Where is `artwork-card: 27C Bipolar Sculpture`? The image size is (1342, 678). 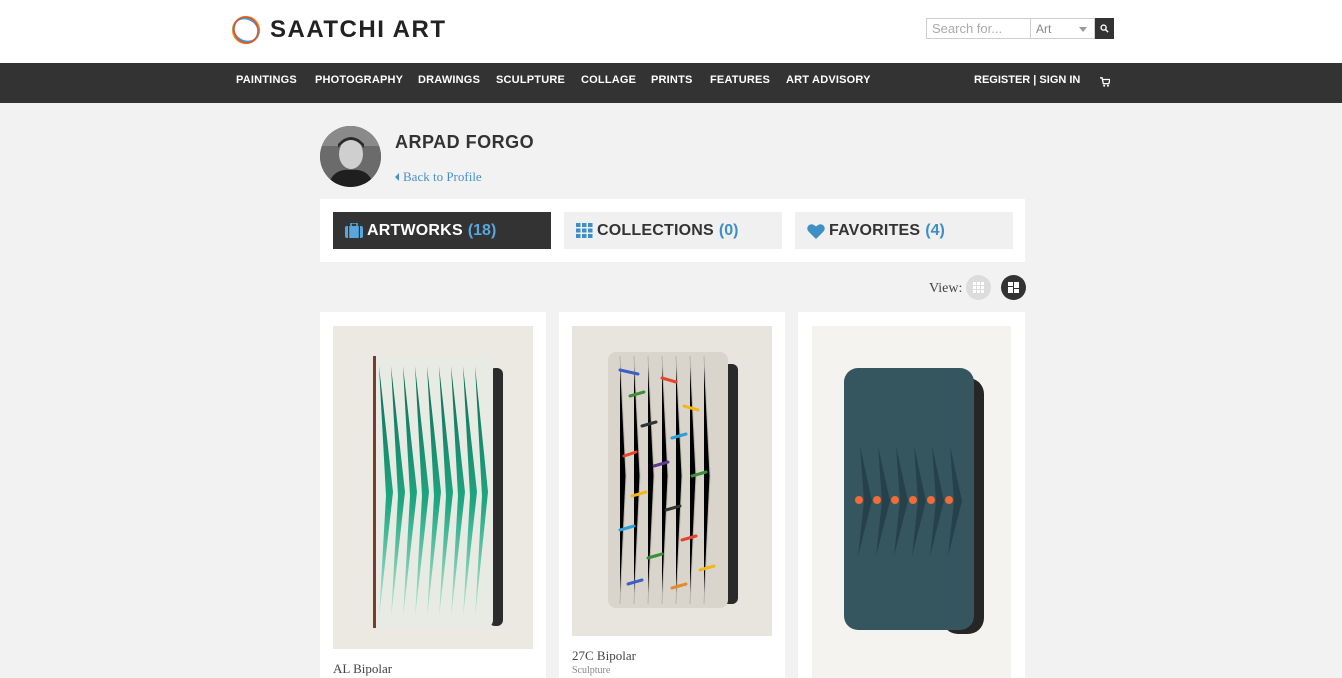 artwork-card: 27C Bipolar Sculpture is located at coordinates (672, 495).